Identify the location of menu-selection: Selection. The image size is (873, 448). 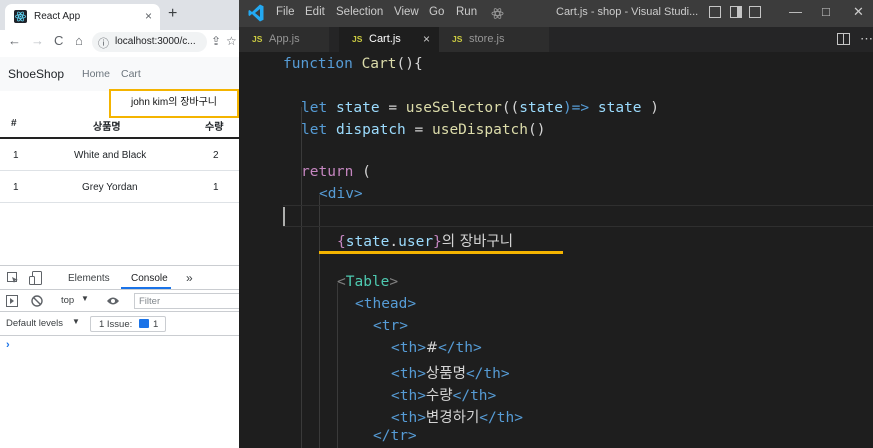
(359, 12).